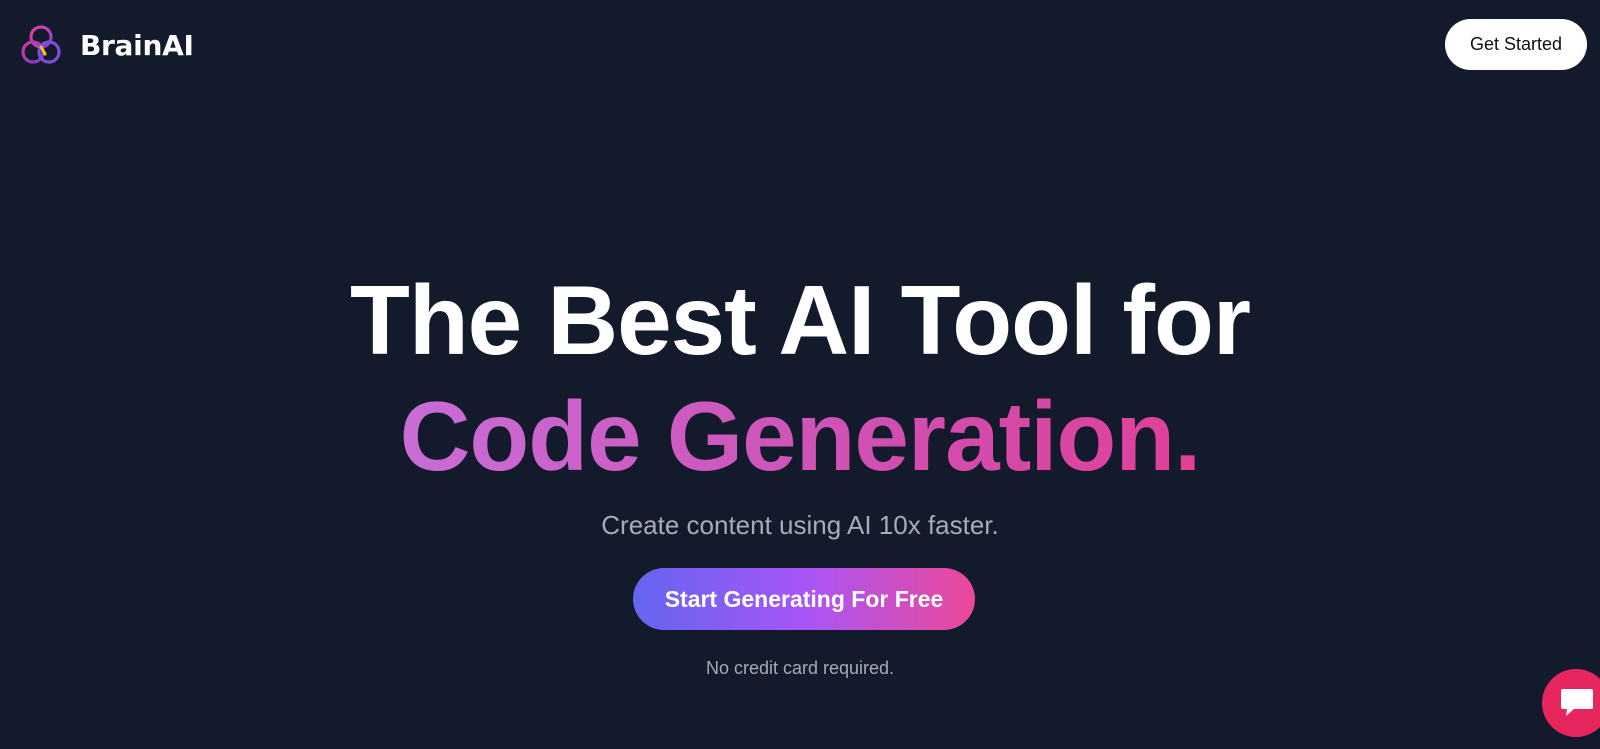 The height and width of the screenshot is (749, 1600). I want to click on brand-home-link: BrainAI, so click(107, 45).